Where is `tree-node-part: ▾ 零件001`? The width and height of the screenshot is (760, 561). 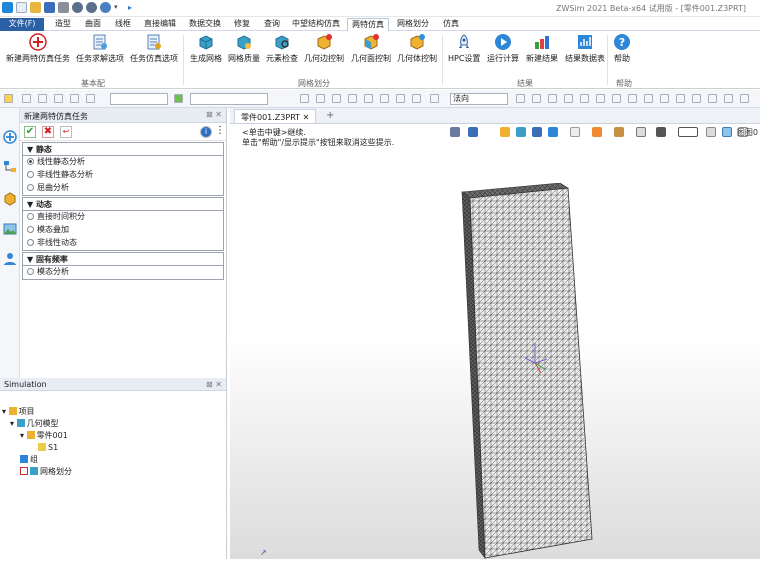
tree-node-part: ▾ 零件001 is located at coordinates (44, 435).